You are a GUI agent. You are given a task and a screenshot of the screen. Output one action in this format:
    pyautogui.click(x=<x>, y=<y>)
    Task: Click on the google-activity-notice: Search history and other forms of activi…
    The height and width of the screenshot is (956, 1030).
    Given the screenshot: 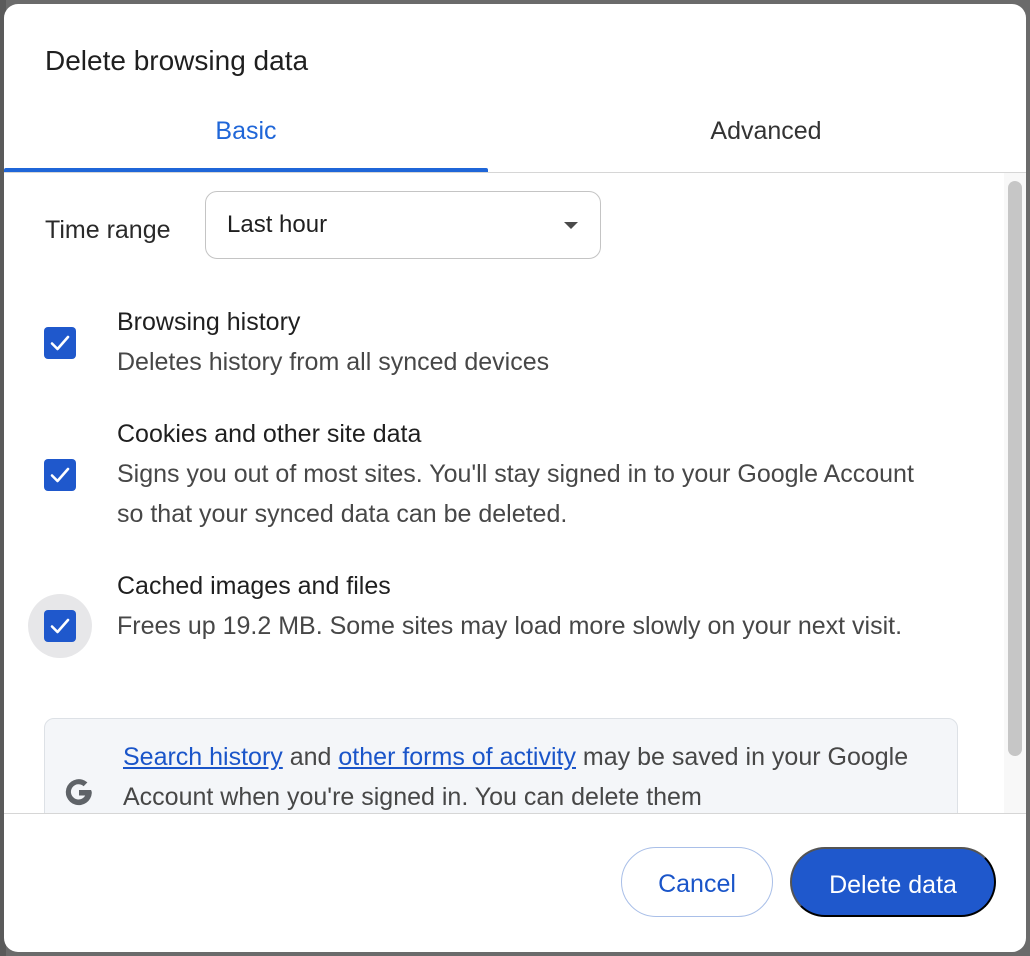 What is the action you would take?
    pyautogui.click(x=501, y=765)
    